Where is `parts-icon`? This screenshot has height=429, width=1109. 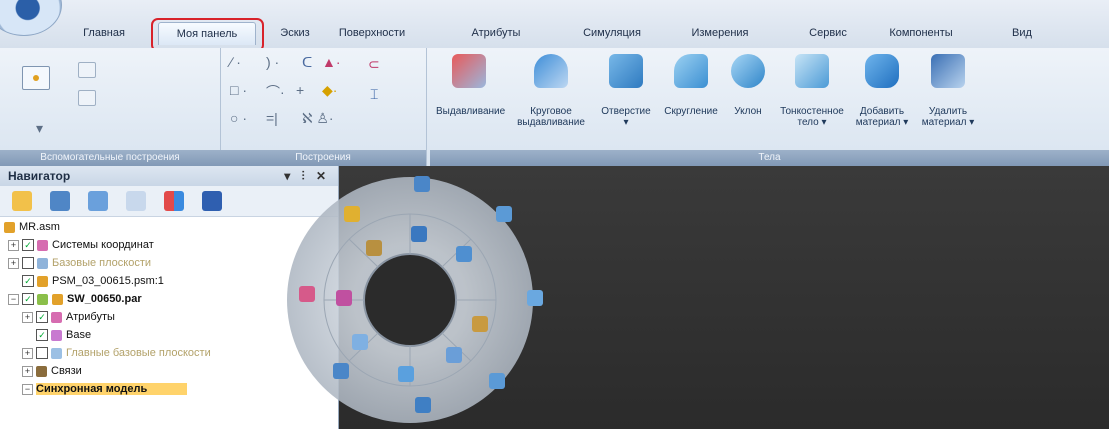 parts-icon is located at coordinates (60, 201).